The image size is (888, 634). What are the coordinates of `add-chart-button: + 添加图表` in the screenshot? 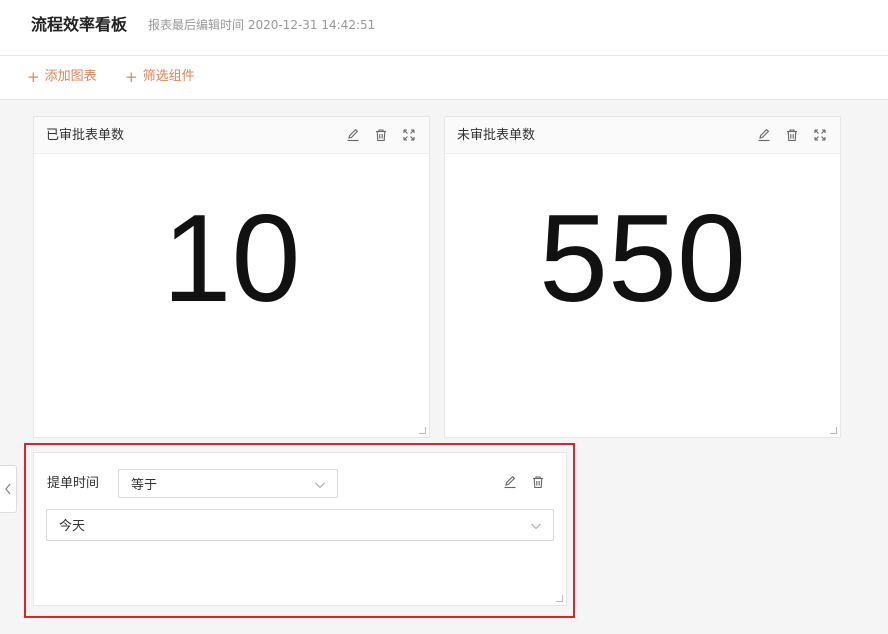 It's located at (62, 77).